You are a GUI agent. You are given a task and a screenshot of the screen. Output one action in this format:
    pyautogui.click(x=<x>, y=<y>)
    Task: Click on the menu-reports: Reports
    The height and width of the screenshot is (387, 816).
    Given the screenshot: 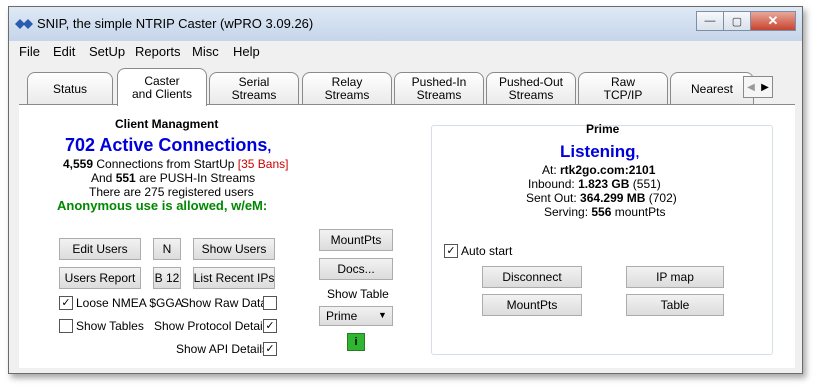 What is the action you would take?
    pyautogui.click(x=158, y=51)
    